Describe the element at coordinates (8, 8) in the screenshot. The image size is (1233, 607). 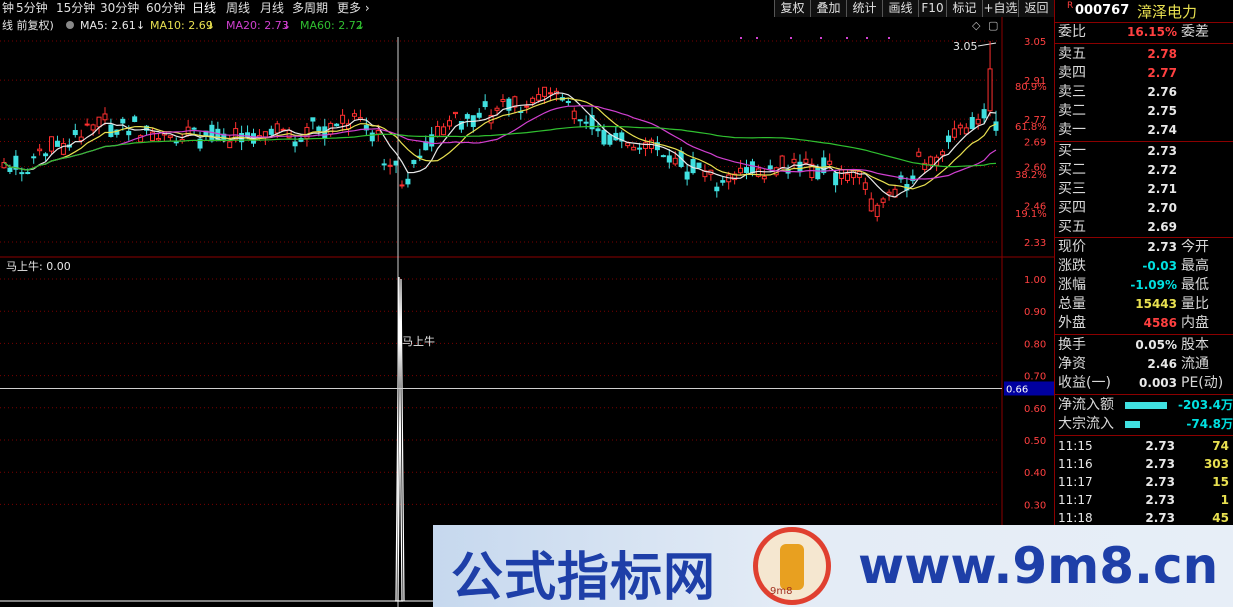
I see `period-minute-tab: 钟` at that location.